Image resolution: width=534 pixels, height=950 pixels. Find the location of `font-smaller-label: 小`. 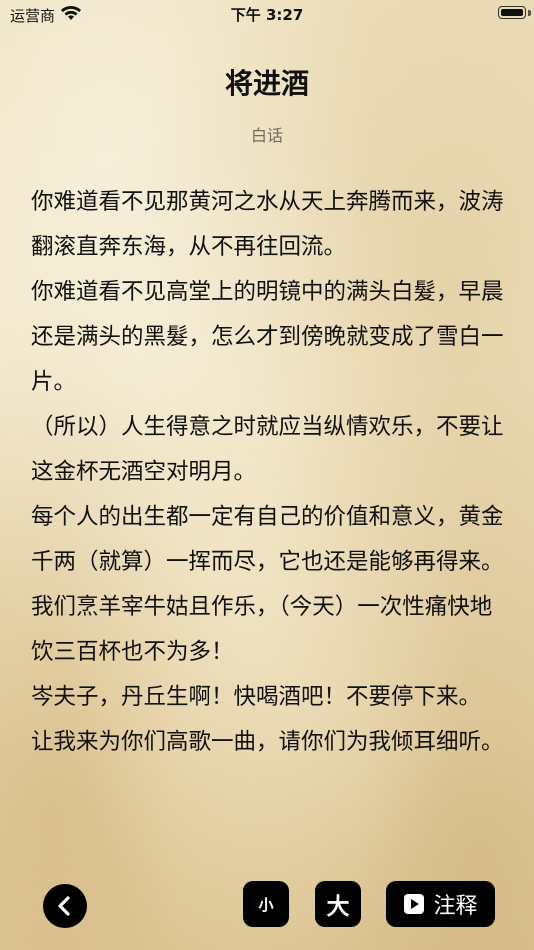

font-smaller-label: 小 is located at coordinates (266, 904).